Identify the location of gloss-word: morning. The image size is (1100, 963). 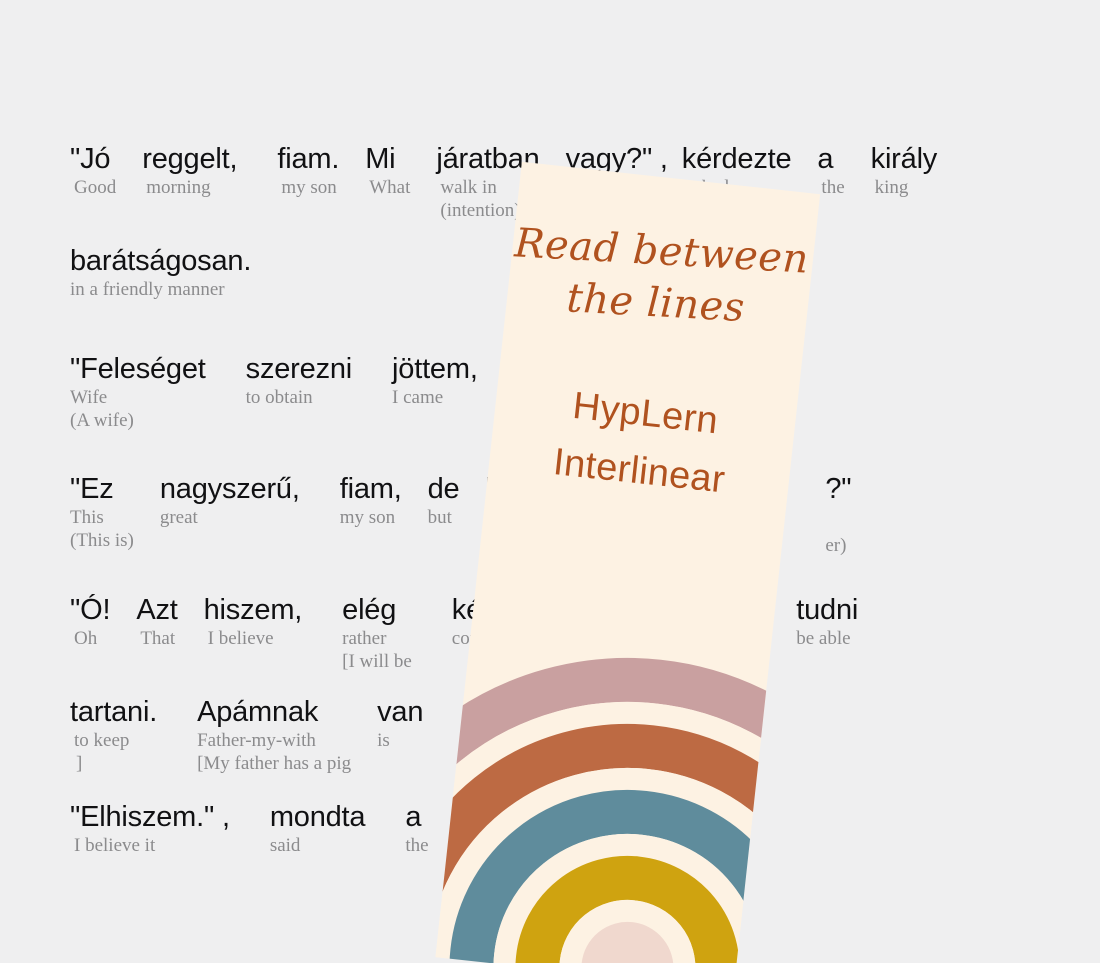
(178, 187).